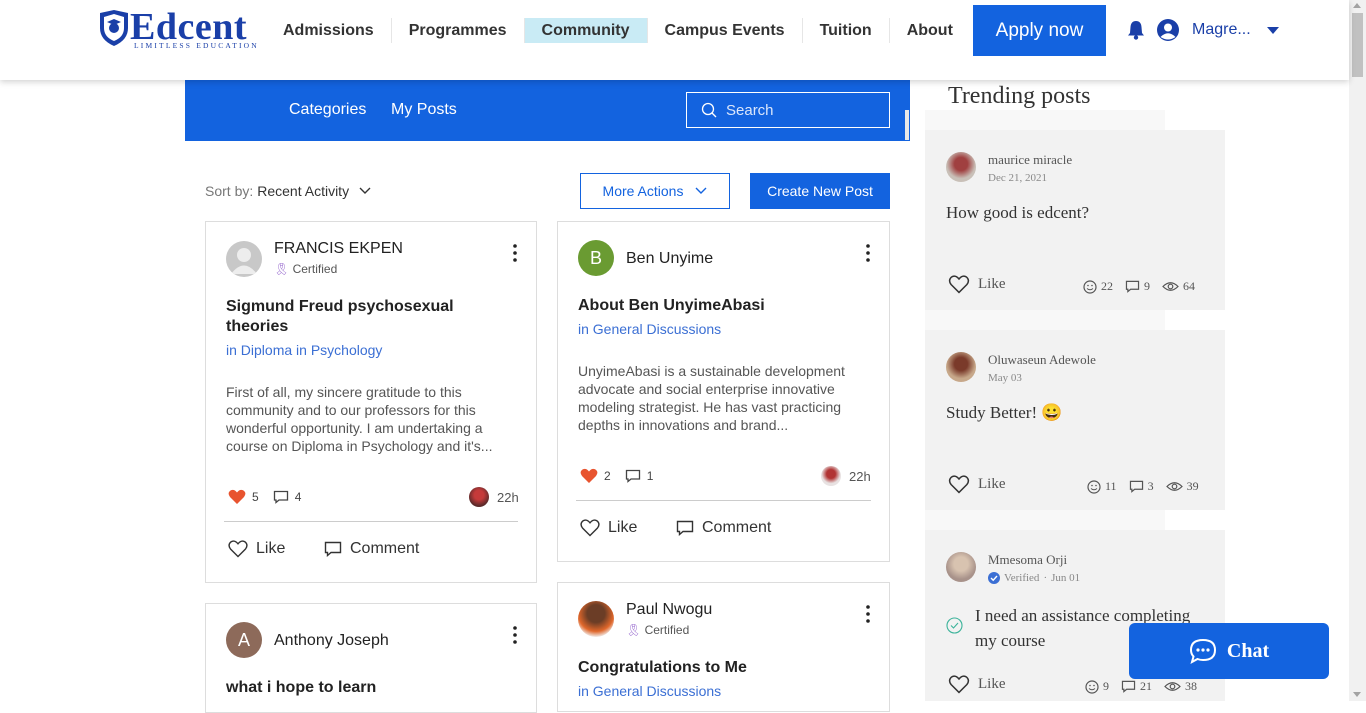  I want to click on trending-stats: 11 3 39, so click(1137, 486).